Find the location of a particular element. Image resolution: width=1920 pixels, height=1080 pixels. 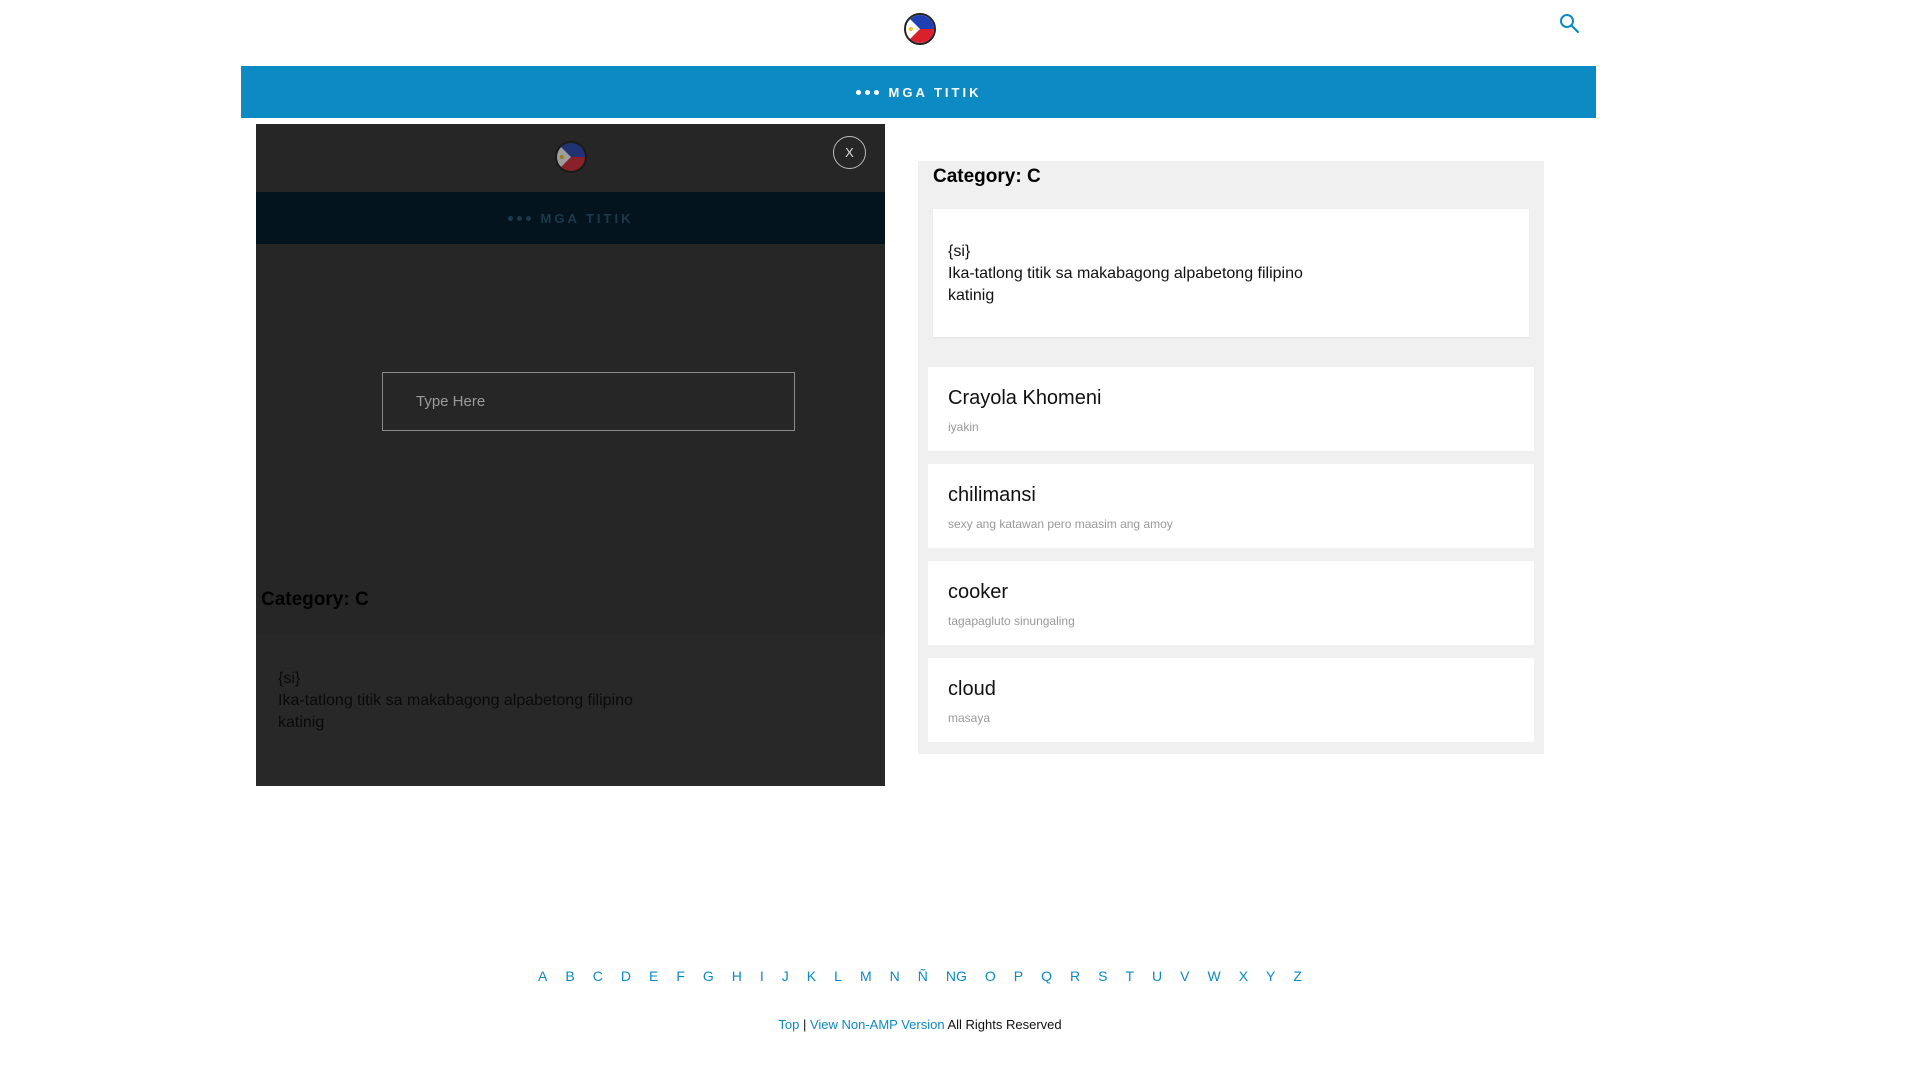

word-definition: tagapagluto sinungaling is located at coordinates (1011, 621).